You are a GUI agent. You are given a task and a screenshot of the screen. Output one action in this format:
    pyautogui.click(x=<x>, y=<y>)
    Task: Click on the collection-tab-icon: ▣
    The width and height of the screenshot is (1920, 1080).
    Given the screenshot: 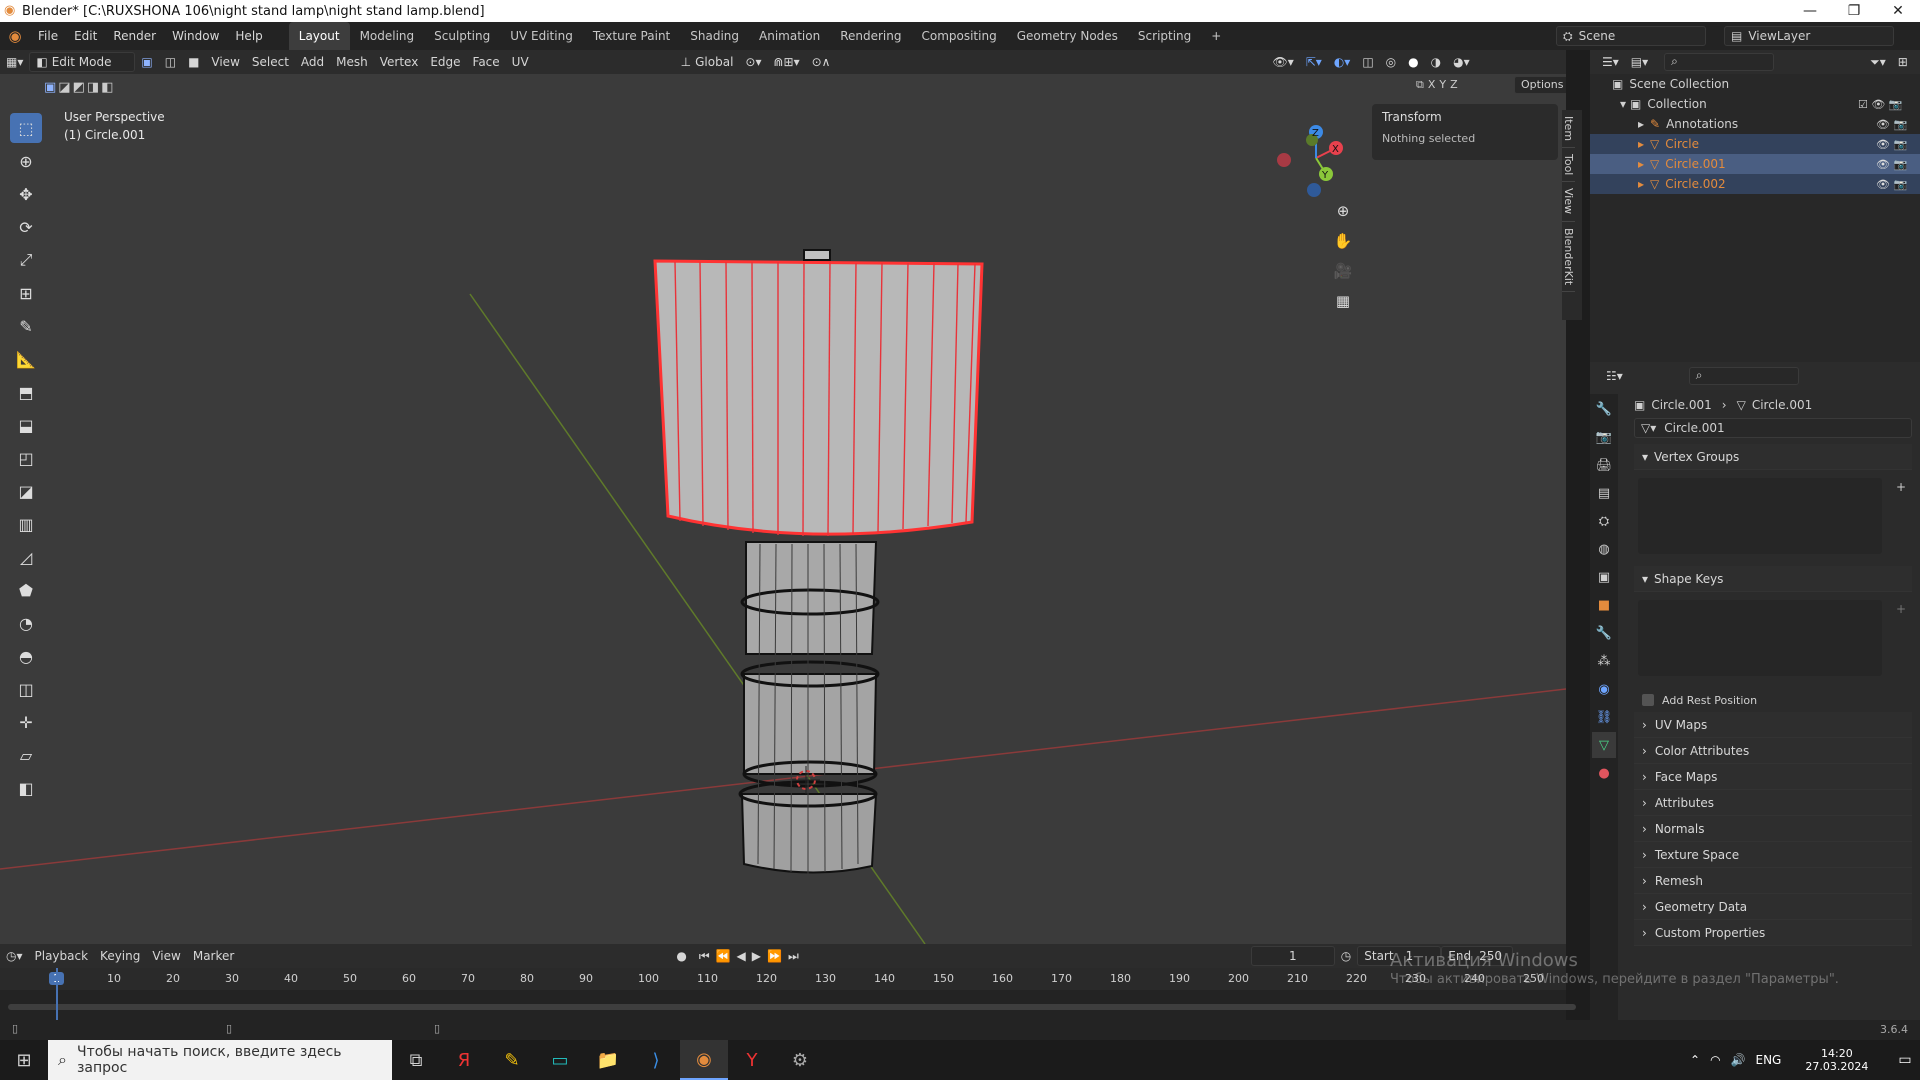 What is the action you would take?
    pyautogui.click(x=1604, y=577)
    